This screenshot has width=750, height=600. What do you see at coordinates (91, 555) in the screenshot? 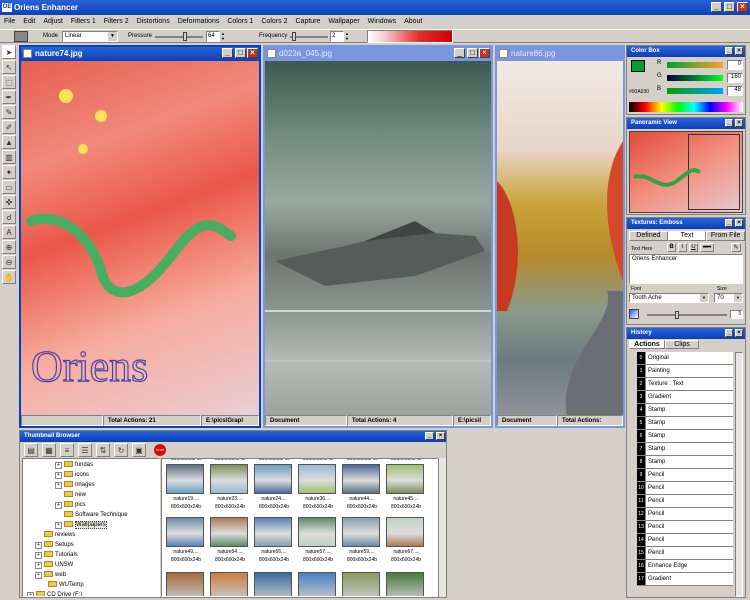
I see `folder-item: + Tutorials` at bounding box center [91, 555].